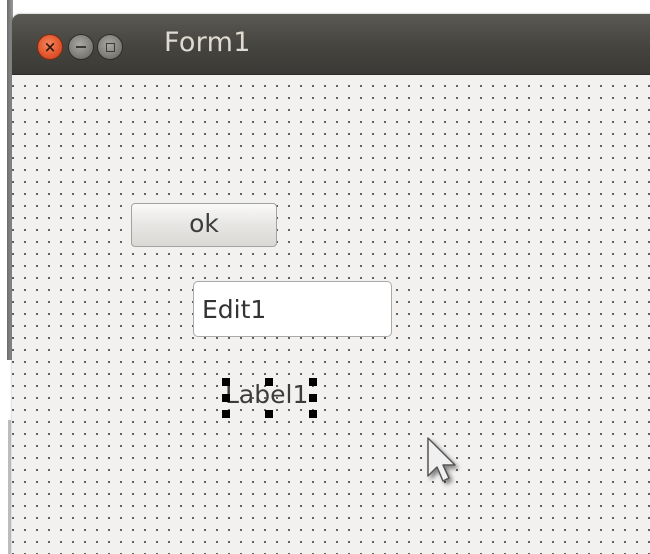 The width and height of the screenshot is (650, 554). What do you see at coordinates (226, 398) in the screenshot?
I see `selection-handle-middle-left` at bounding box center [226, 398].